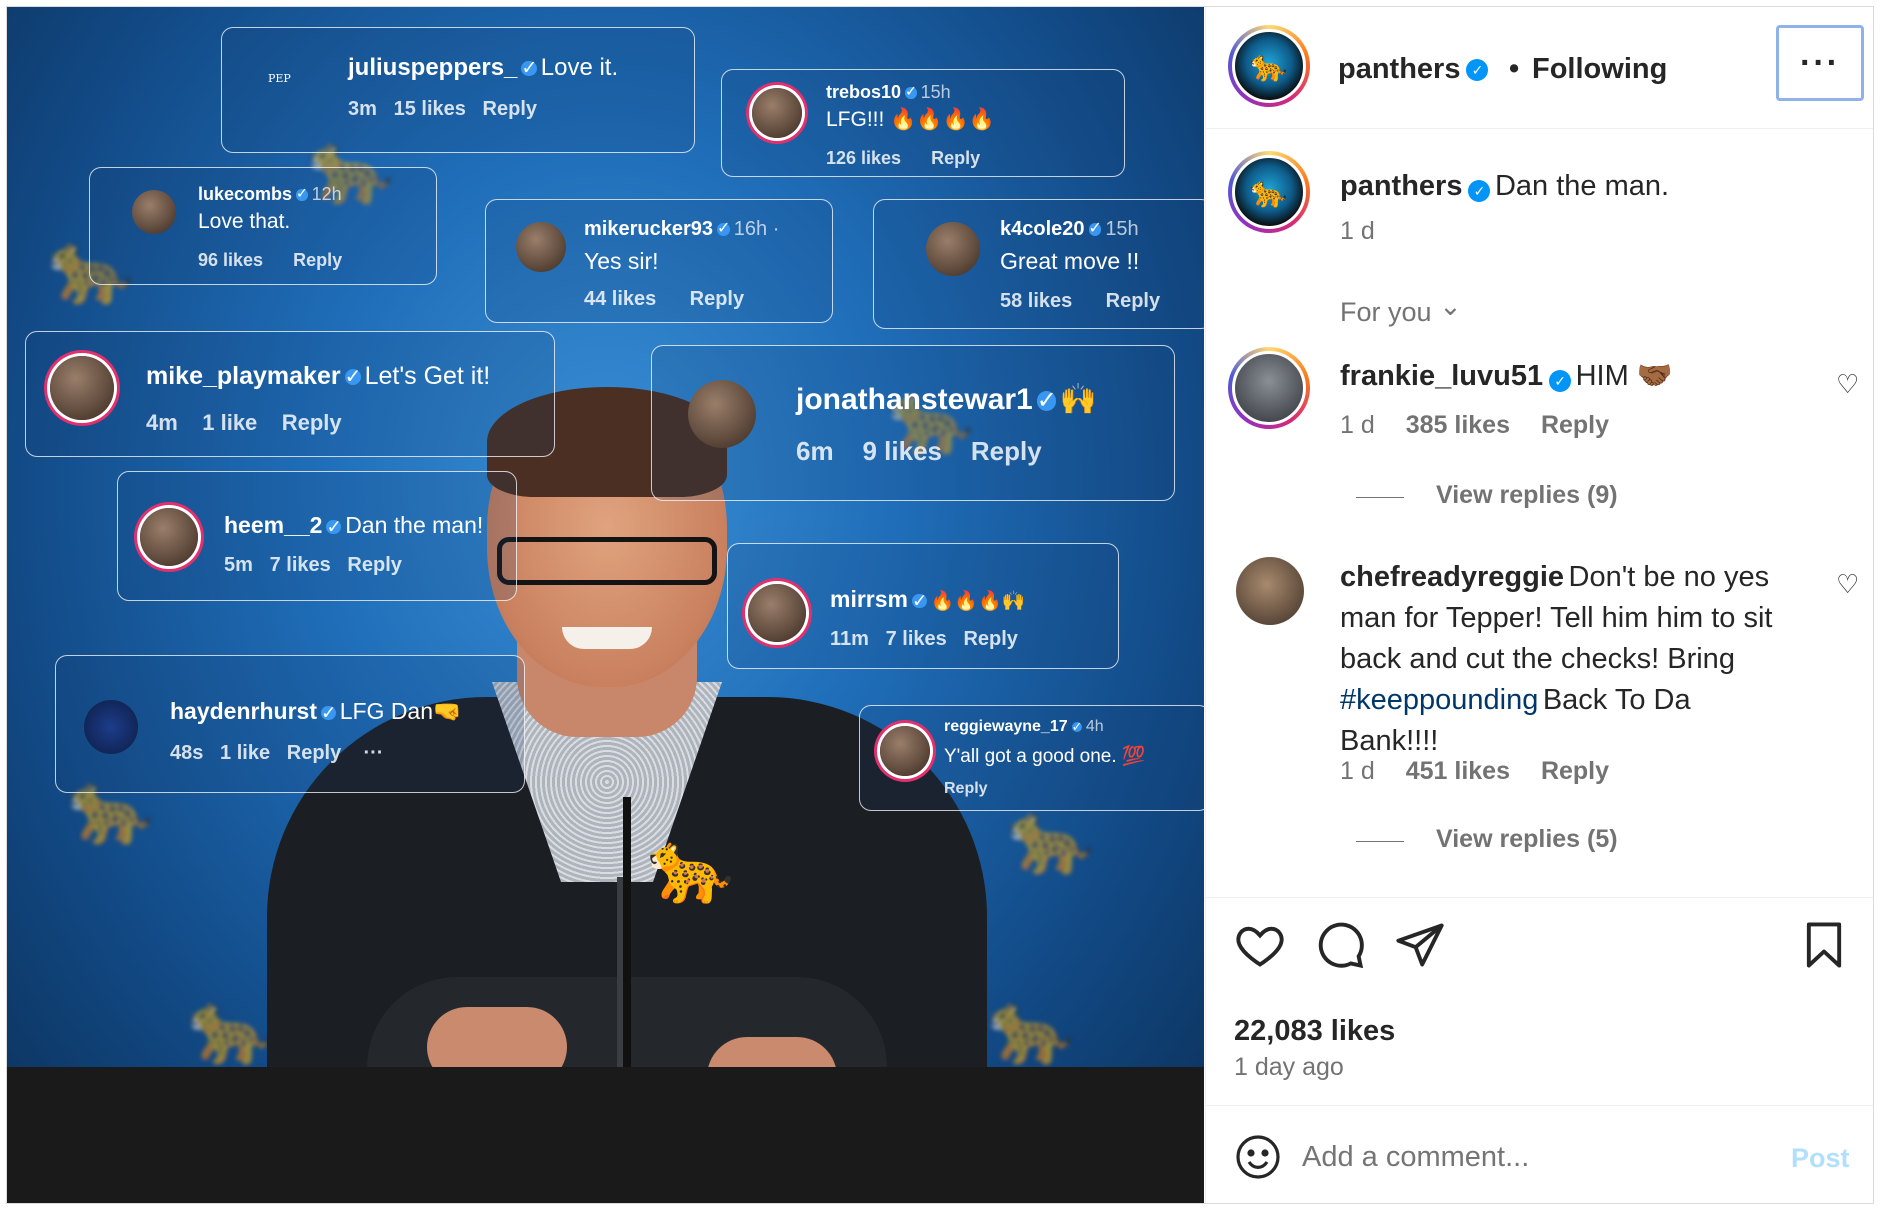 This screenshot has width=1880, height=1208. What do you see at coordinates (1582, 186) in the screenshot?
I see `caption-text: Dan the man.` at bounding box center [1582, 186].